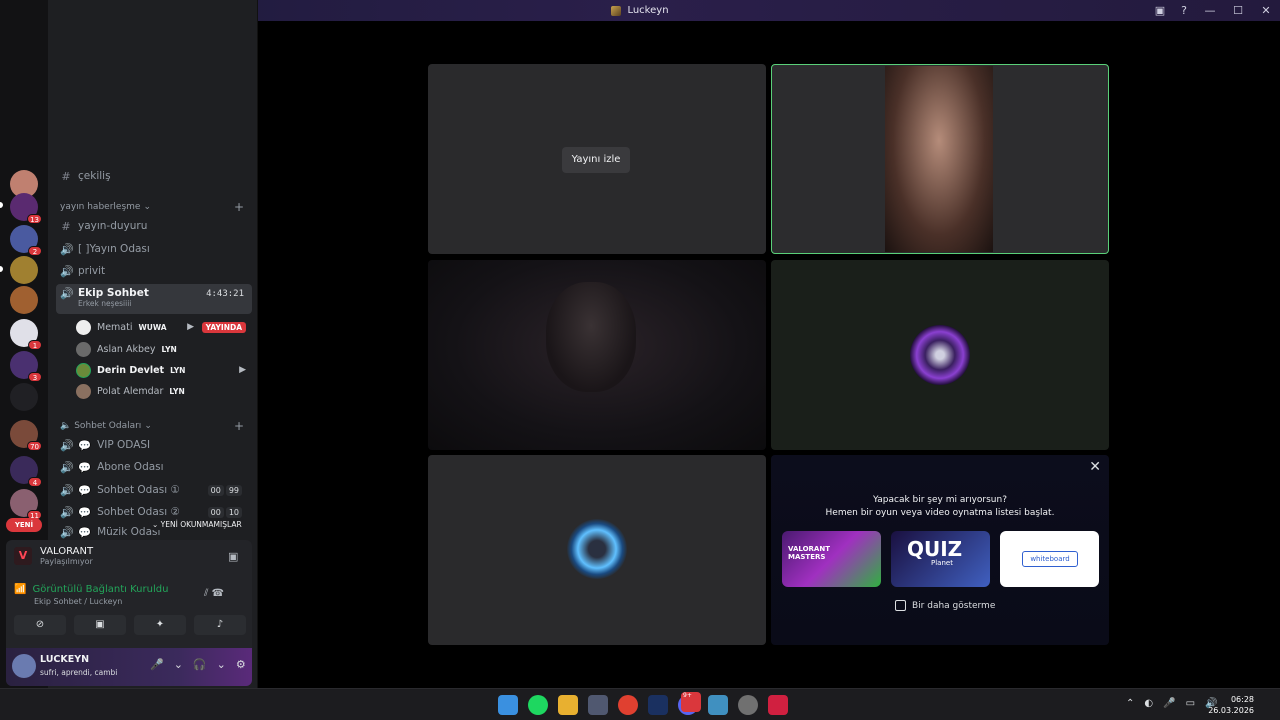 This screenshot has width=1280, height=720. Describe the element at coordinates (538, 705) in the screenshot. I see `spotify-icon` at that location.